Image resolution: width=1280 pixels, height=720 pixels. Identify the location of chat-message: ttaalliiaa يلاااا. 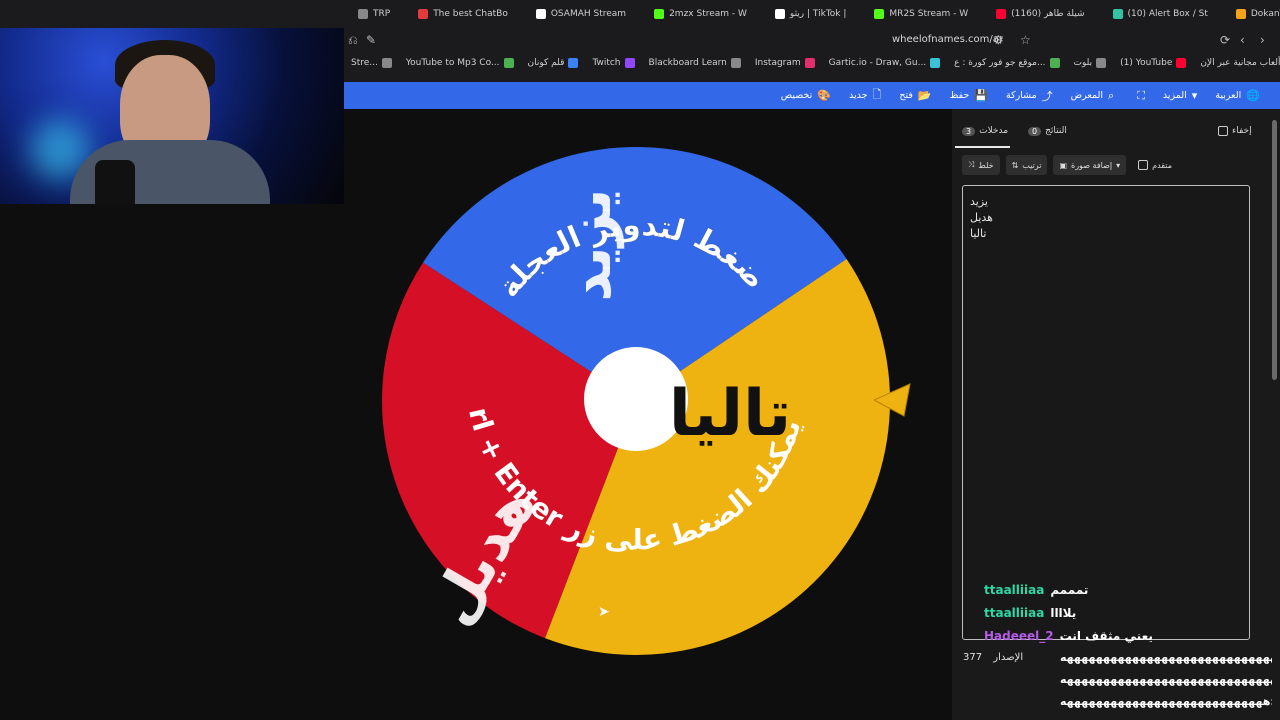
(1030, 612).